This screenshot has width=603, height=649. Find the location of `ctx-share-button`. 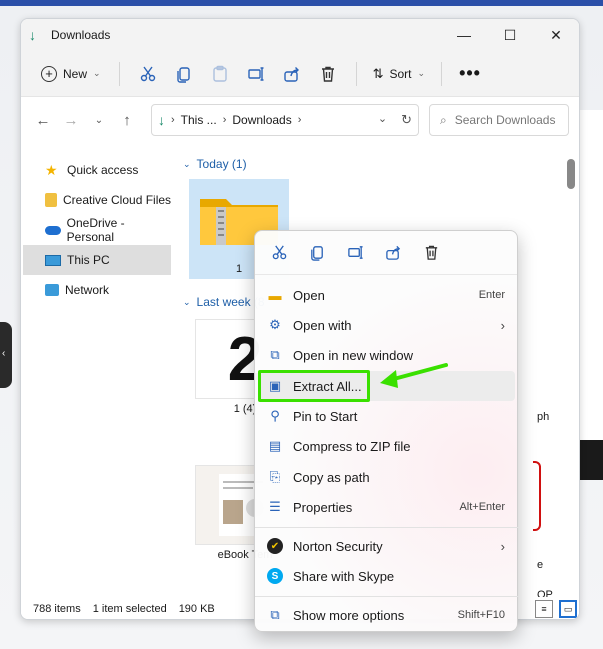

ctx-share-button is located at coordinates (393, 253).